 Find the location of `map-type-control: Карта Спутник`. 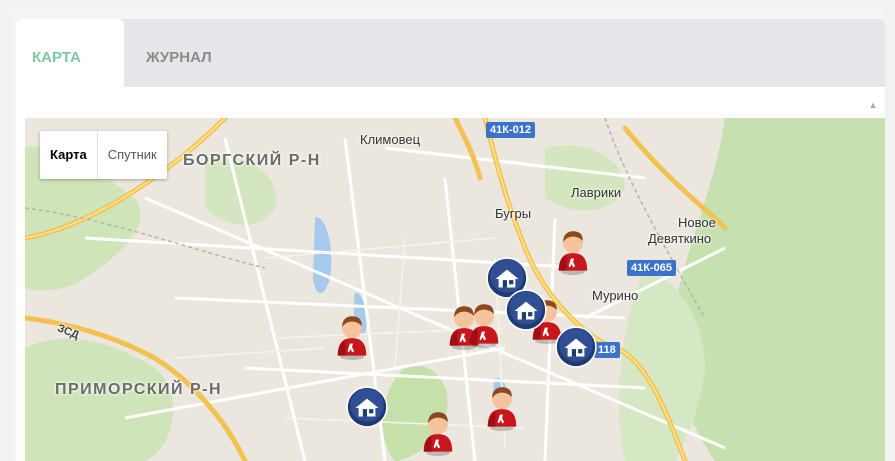

map-type-control: Карта Спутник is located at coordinates (103, 155).